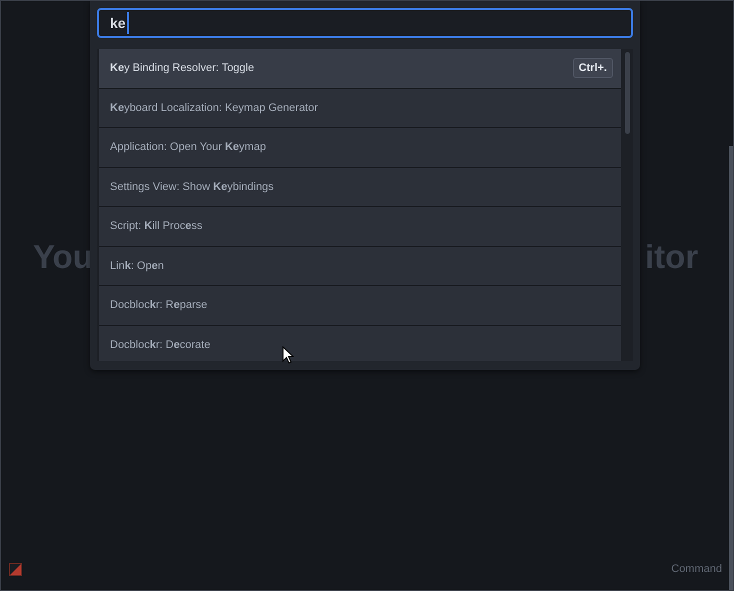 This screenshot has width=734, height=591. Describe the element at coordinates (360, 148) in the screenshot. I see `command-item: Application: Open Your Keymap` at that location.